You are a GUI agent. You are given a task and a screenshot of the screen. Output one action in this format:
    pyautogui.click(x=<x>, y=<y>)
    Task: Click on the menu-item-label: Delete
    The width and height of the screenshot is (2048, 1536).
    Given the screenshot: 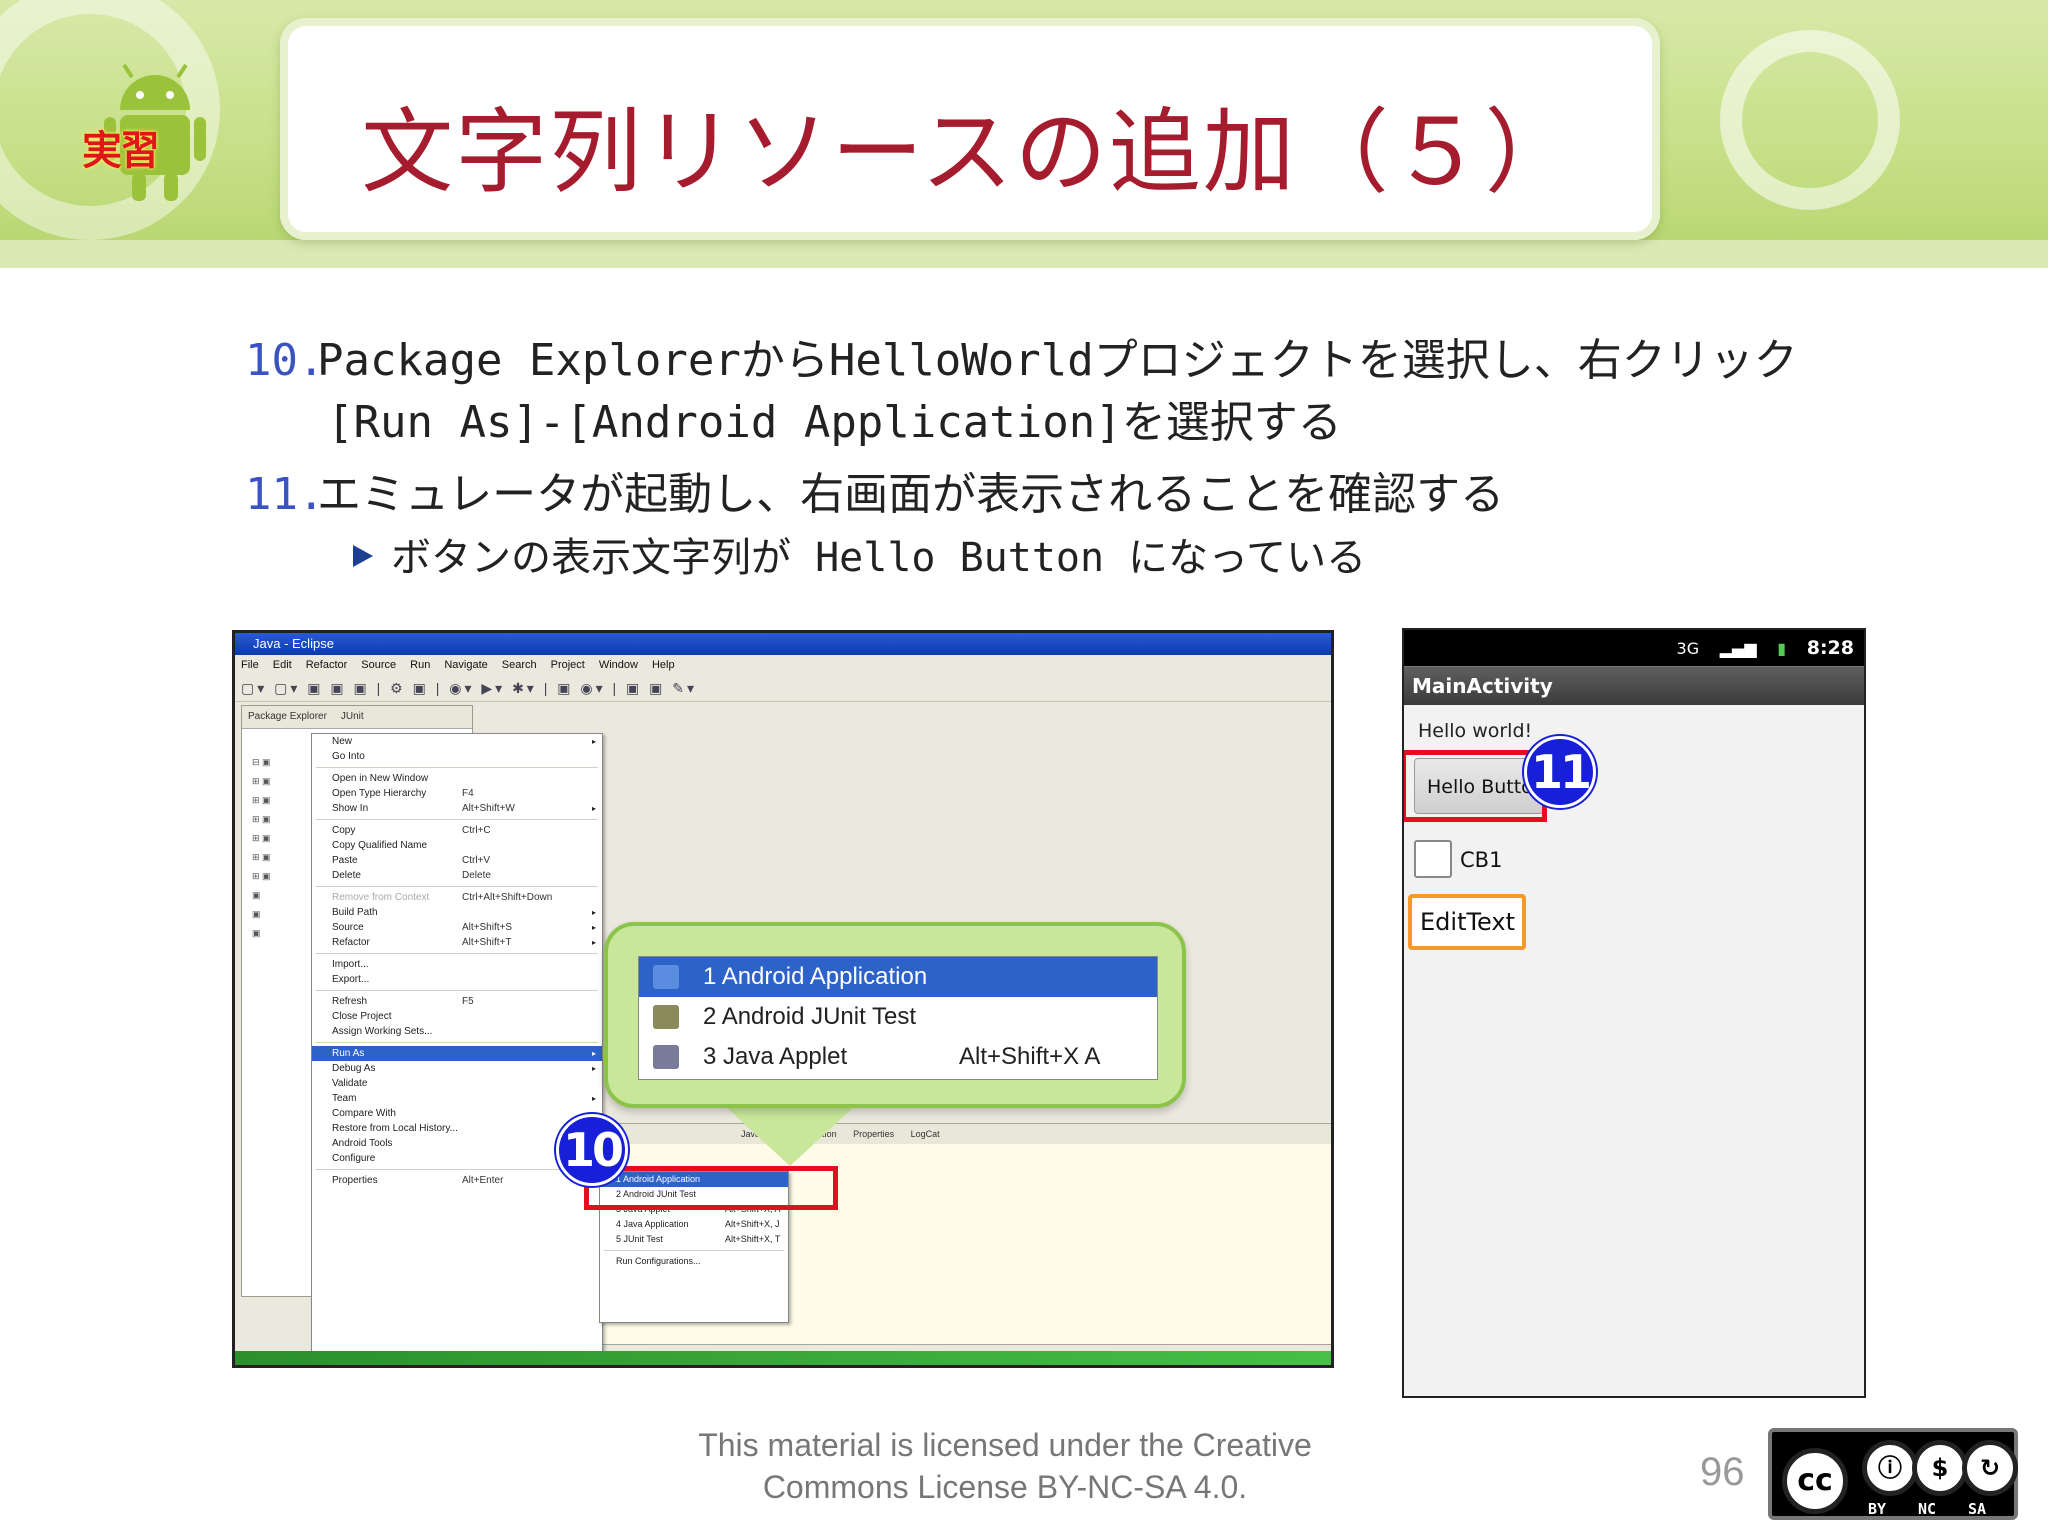 What is the action you would take?
    pyautogui.click(x=346, y=875)
    